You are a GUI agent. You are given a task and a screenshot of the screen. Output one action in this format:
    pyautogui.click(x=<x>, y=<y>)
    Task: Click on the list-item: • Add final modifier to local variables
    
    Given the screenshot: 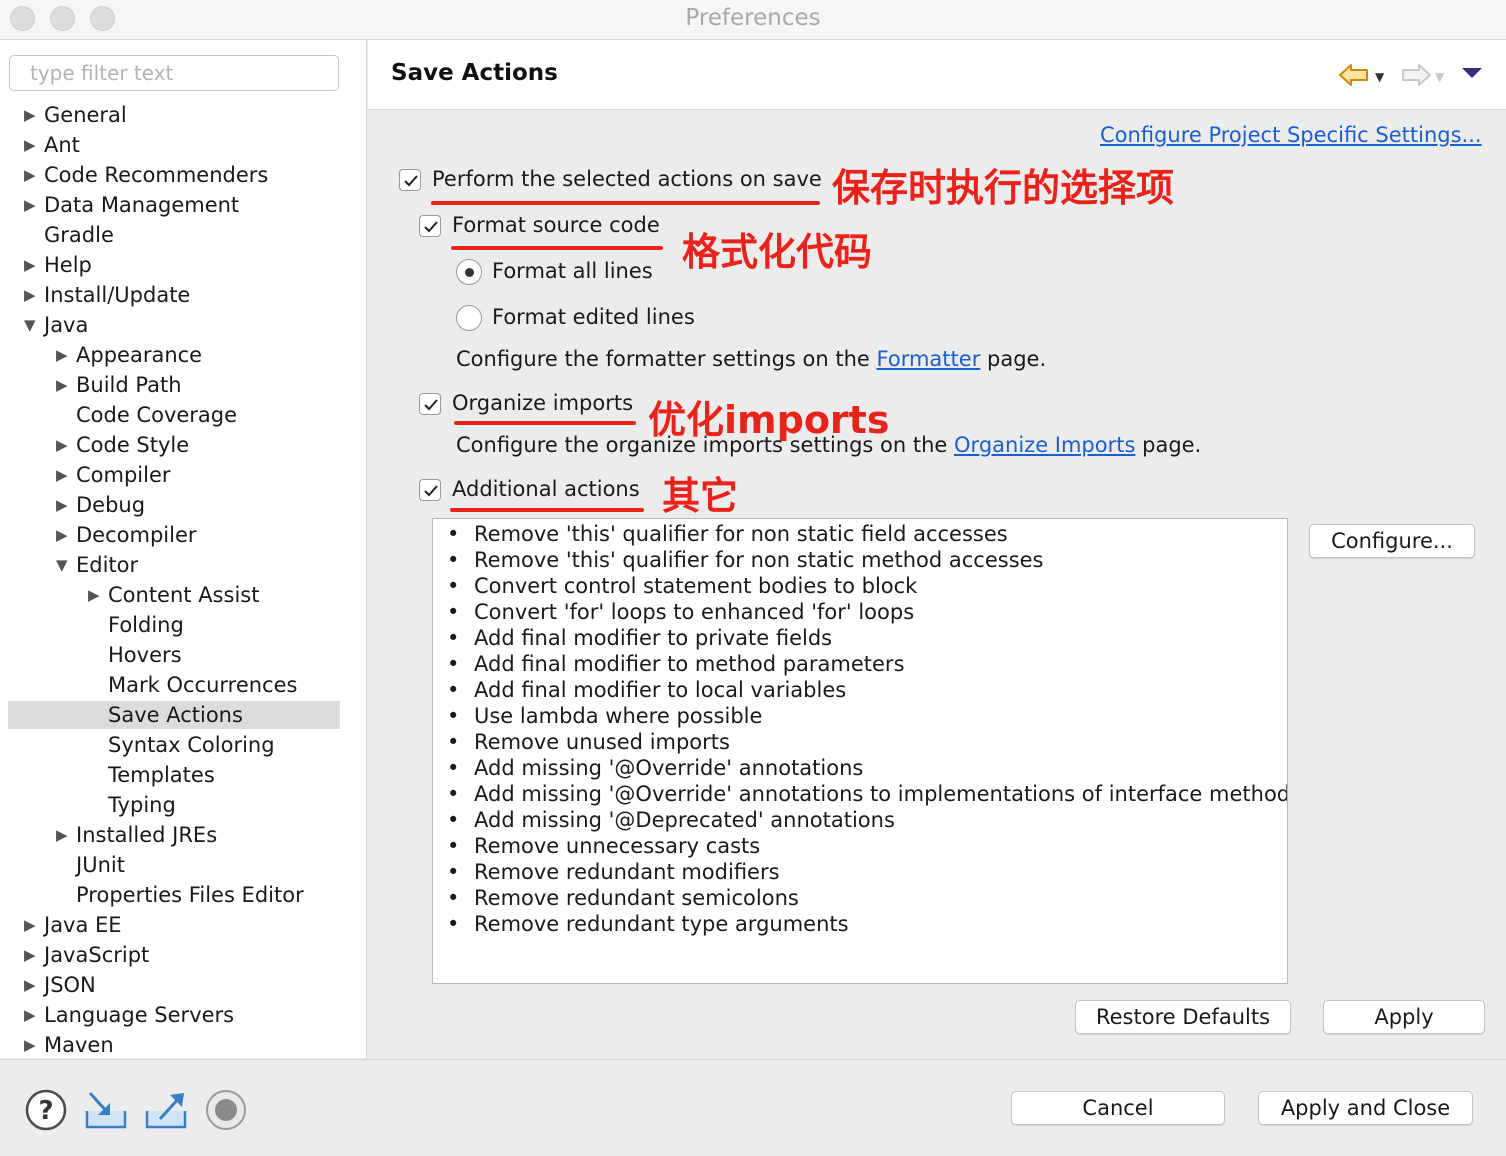 What is the action you would take?
    pyautogui.click(x=860, y=690)
    